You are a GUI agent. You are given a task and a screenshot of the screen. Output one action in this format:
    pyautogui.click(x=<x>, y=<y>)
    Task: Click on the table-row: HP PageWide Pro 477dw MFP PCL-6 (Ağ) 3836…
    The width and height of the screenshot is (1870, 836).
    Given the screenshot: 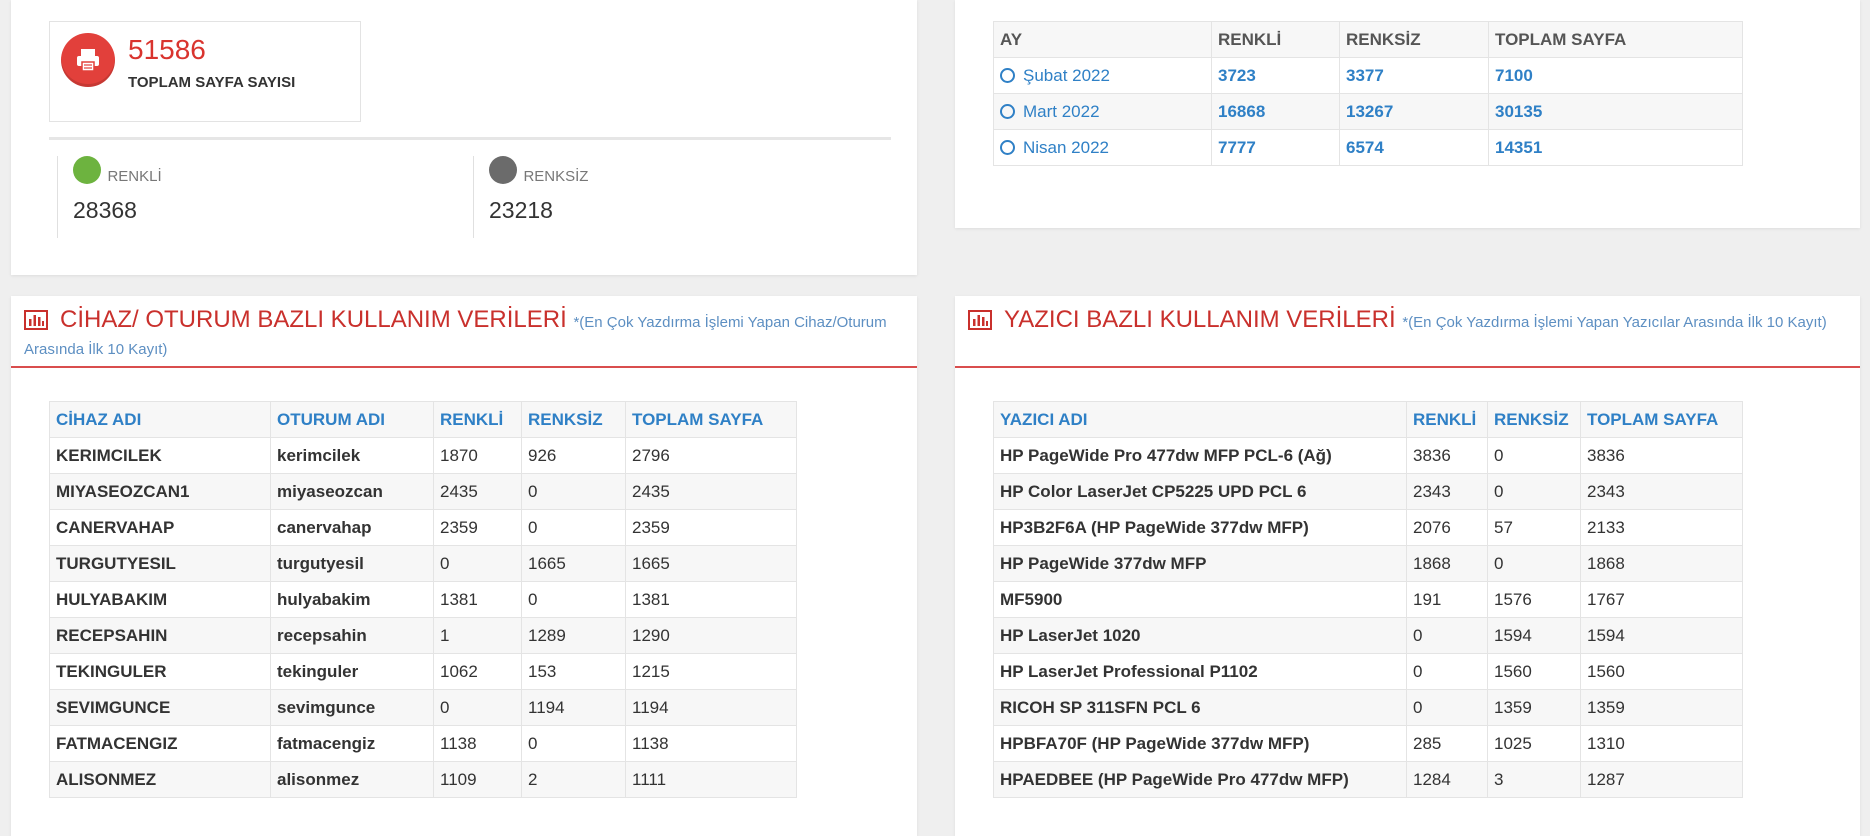 What is the action you would take?
    pyautogui.click(x=1368, y=455)
    